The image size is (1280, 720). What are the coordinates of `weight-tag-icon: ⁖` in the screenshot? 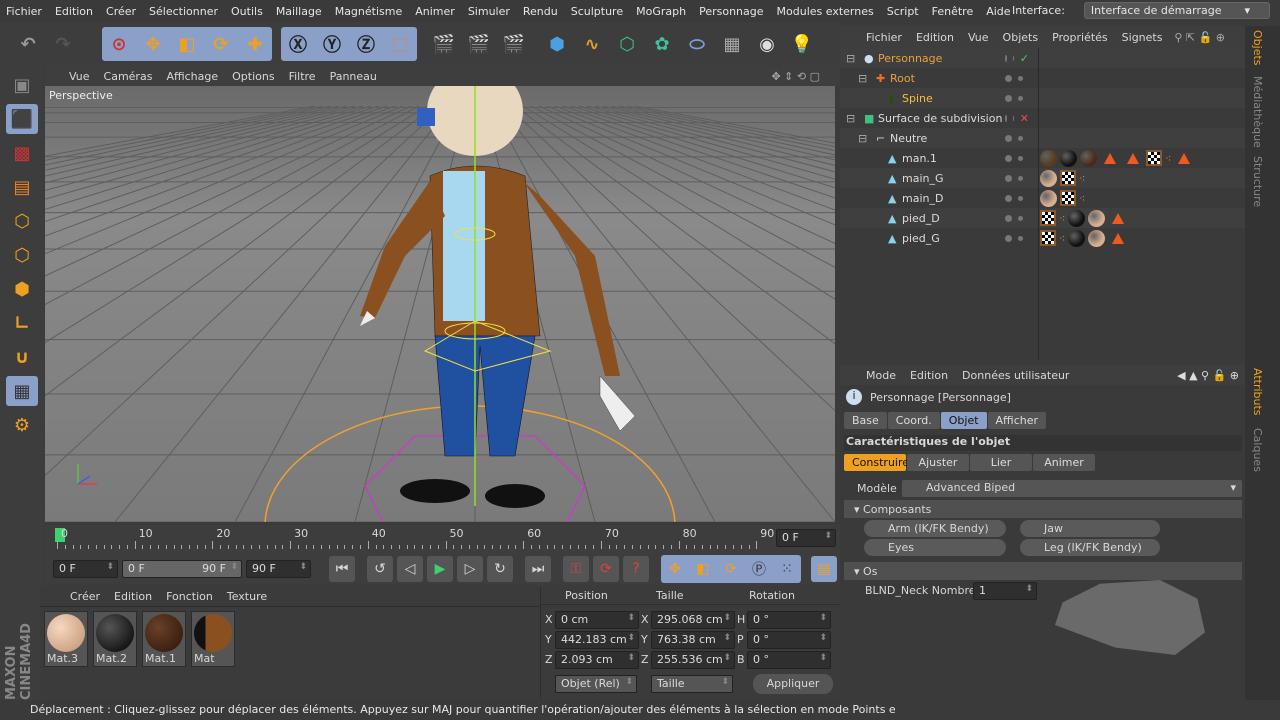 It's located at (1168, 158).